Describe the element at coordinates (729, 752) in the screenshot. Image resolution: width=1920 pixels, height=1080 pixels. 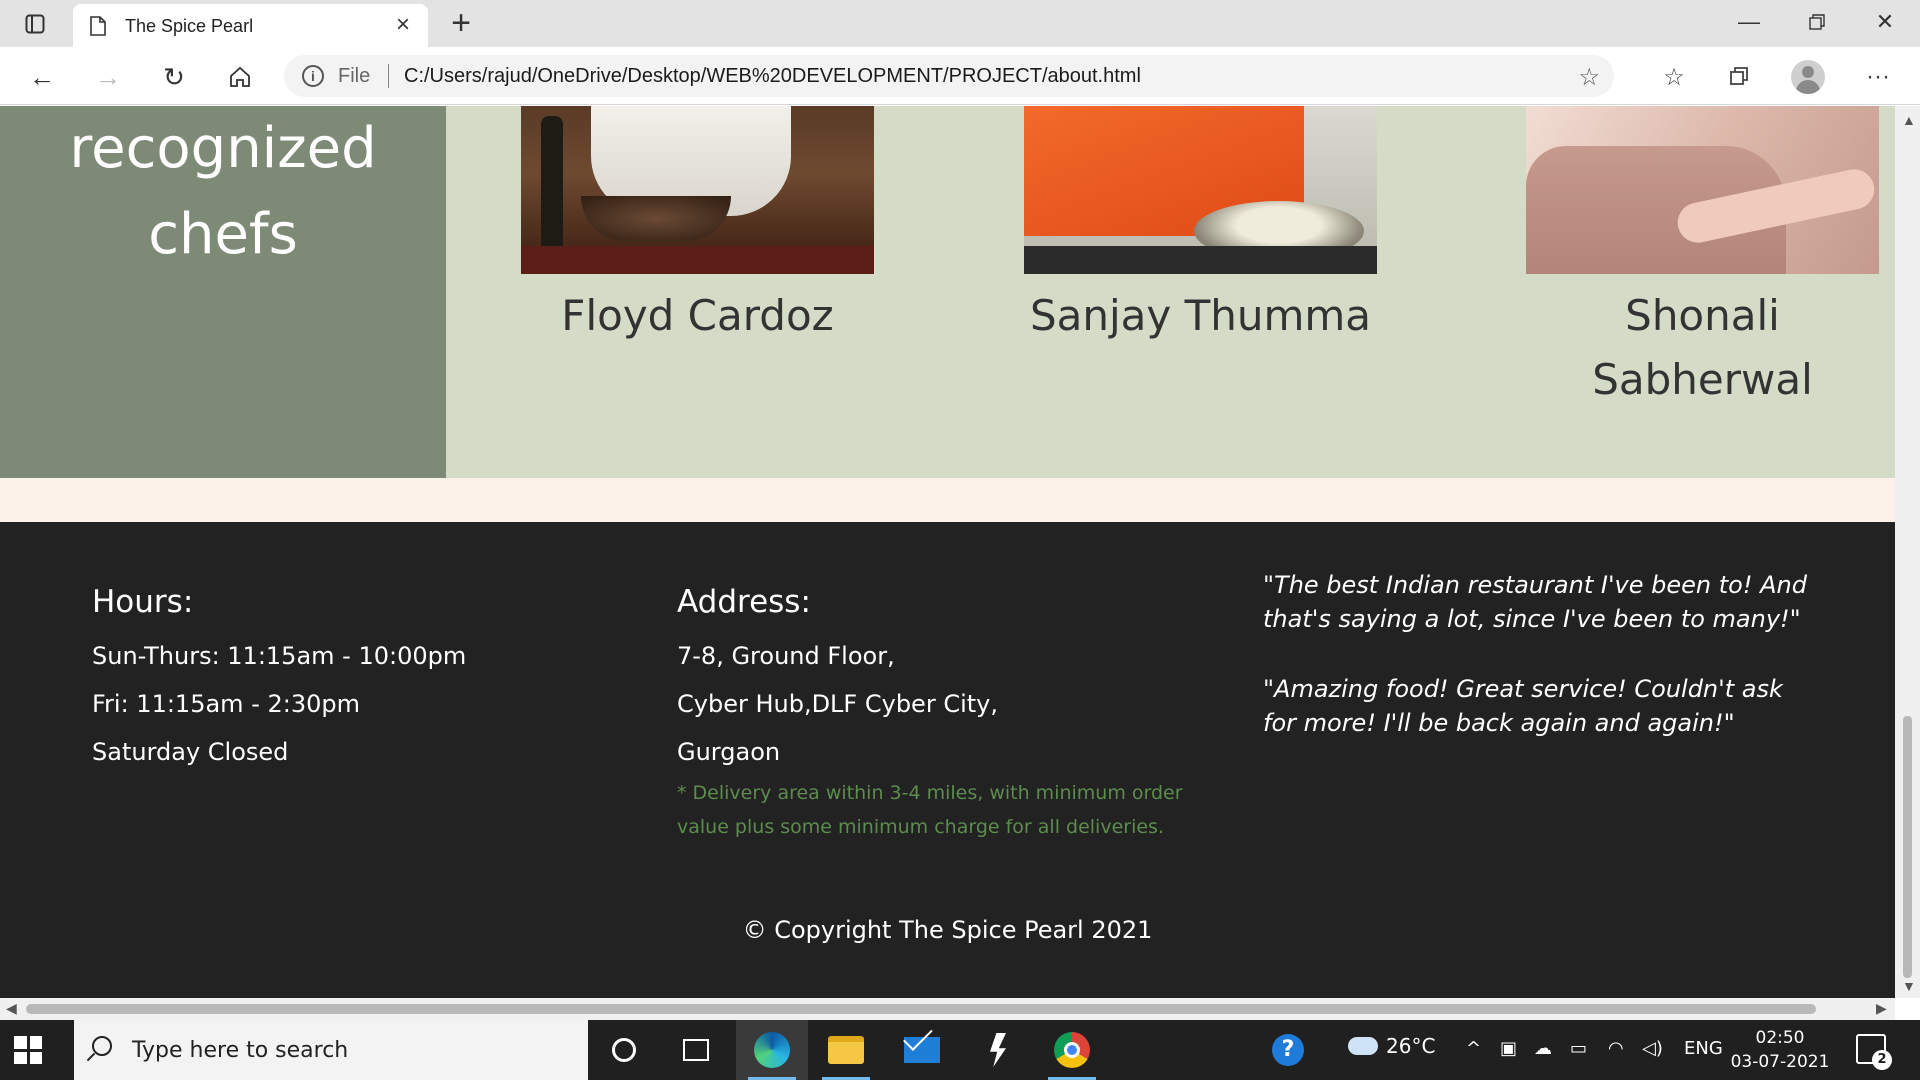
I see `address-line: Gurgaon` at that location.